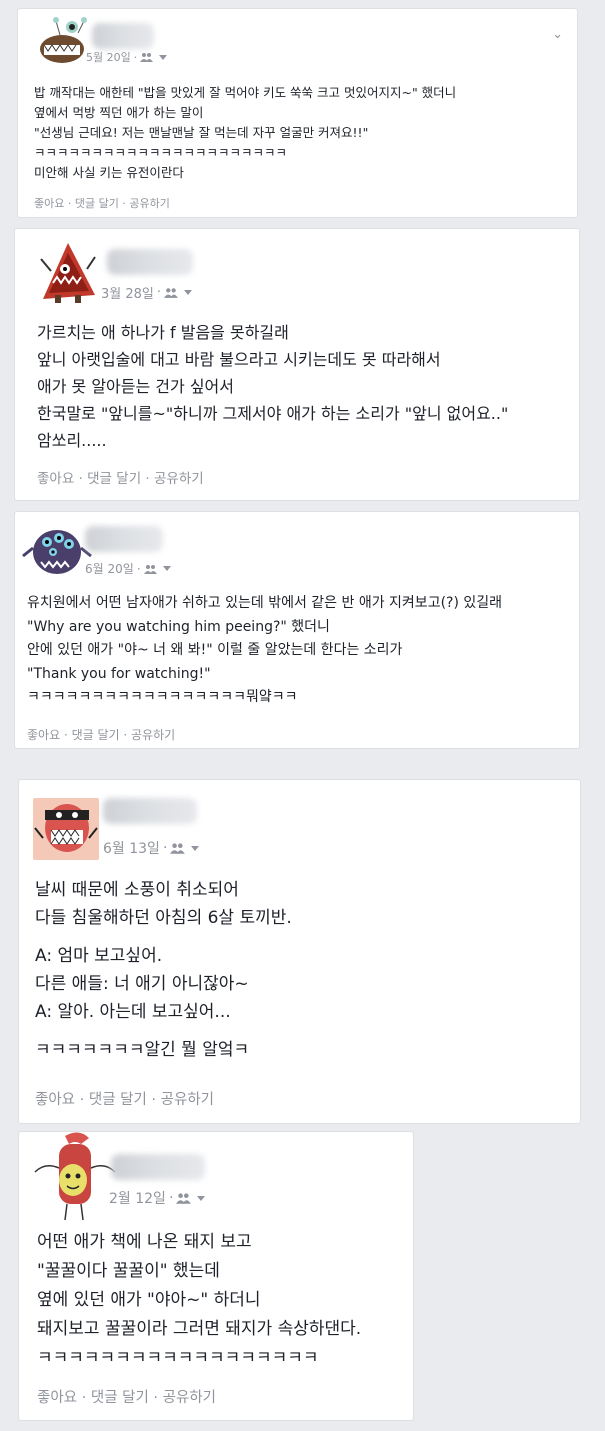 The image size is (605, 1431). I want to click on post-text-line: 날씨 때문에 소풍이 취소되어, so click(137, 890).